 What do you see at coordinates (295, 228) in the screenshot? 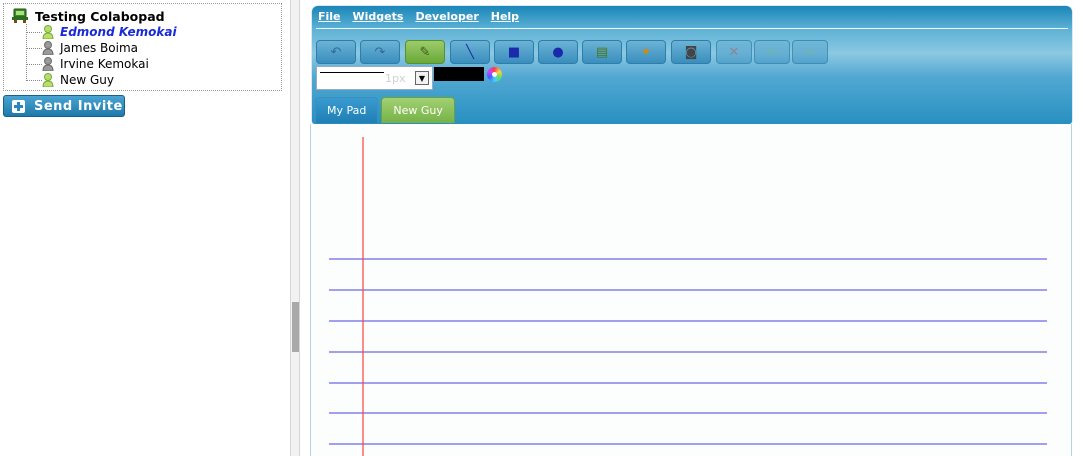
I see `panel-splitter` at bounding box center [295, 228].